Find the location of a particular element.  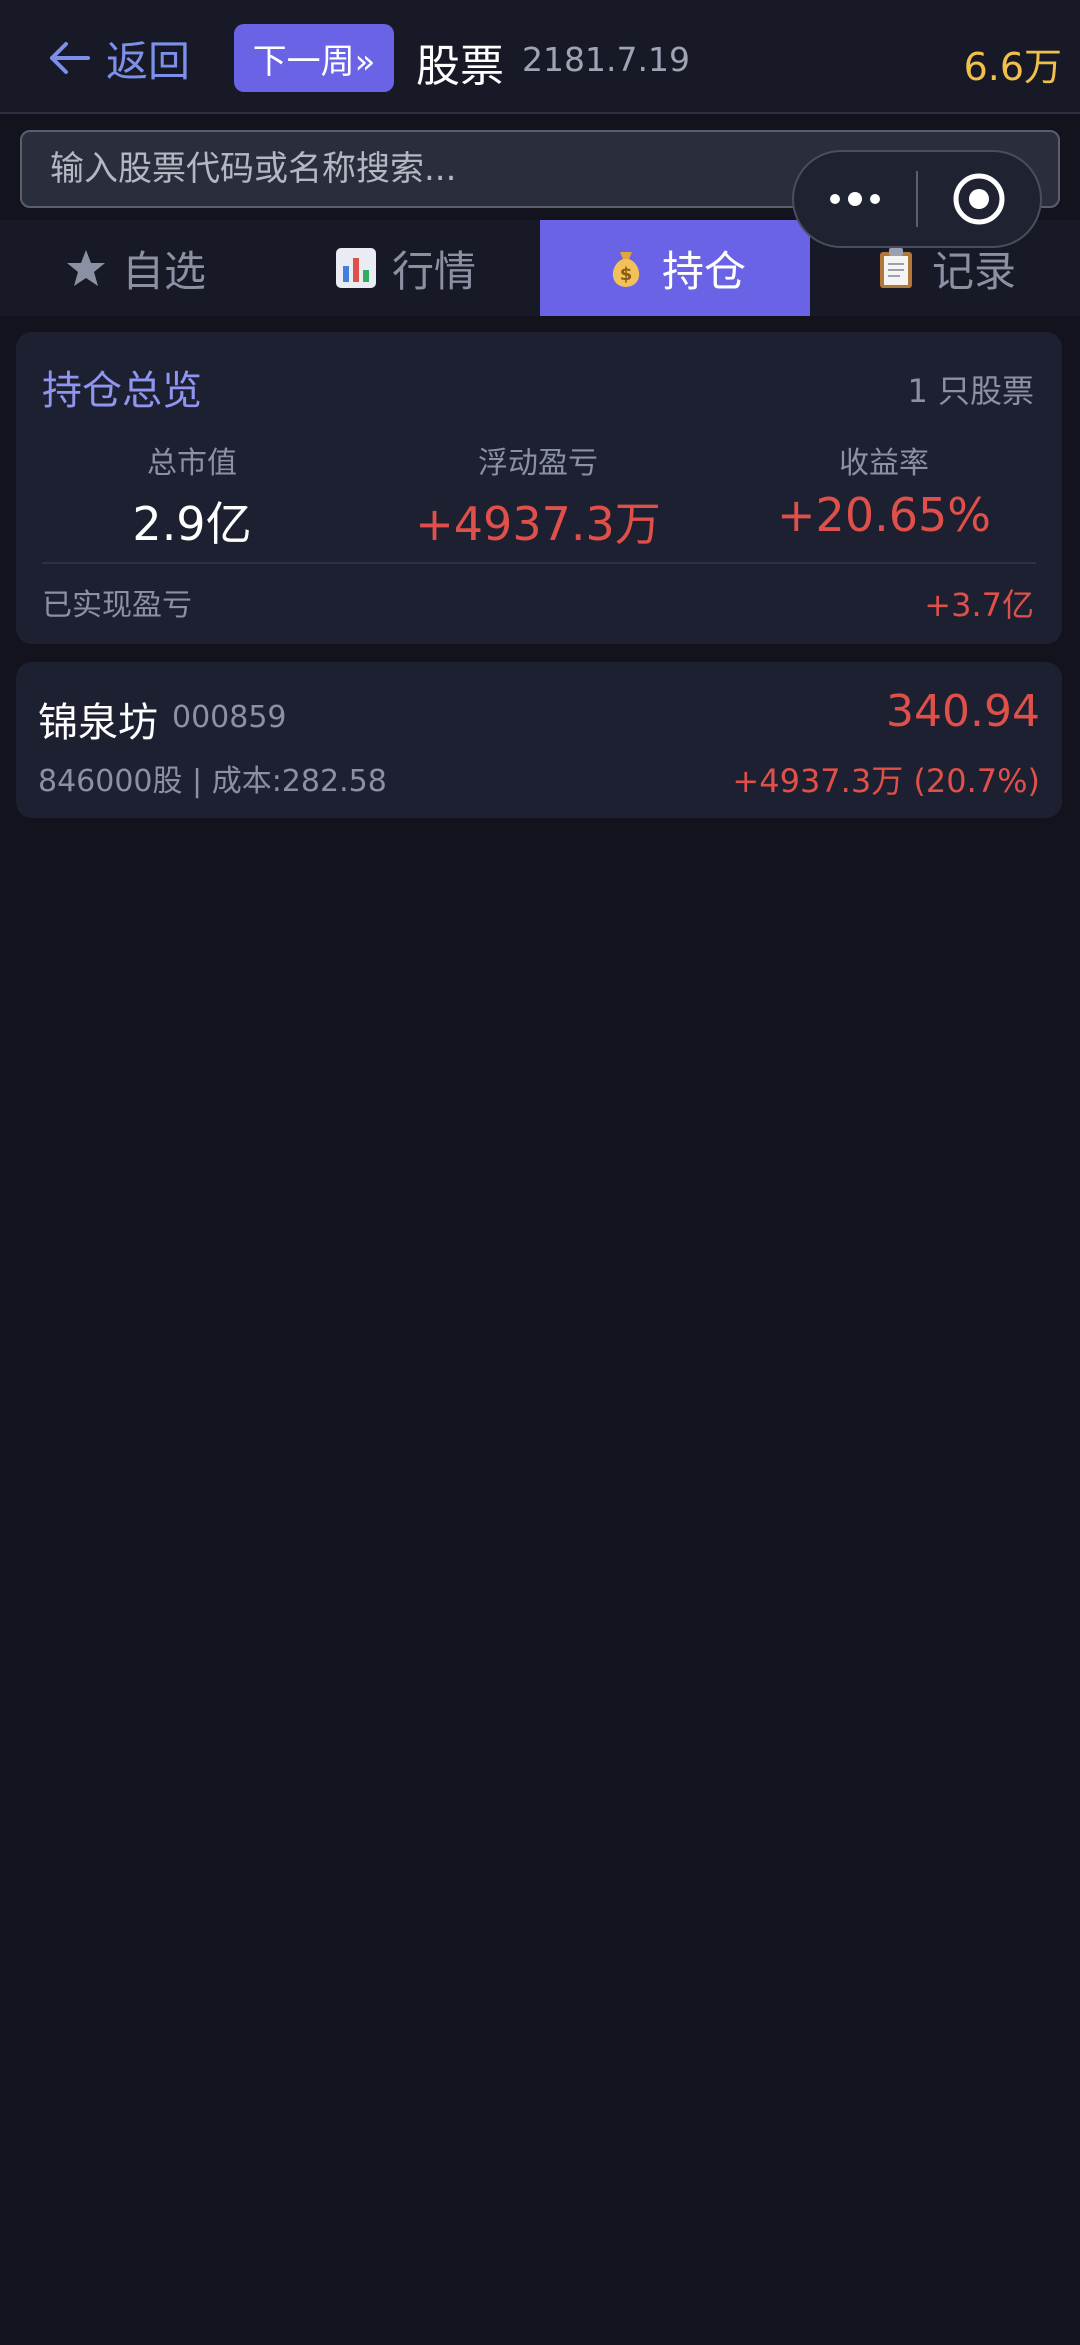

overview-title: 持仓总览 is located at coordinates (122, 391).